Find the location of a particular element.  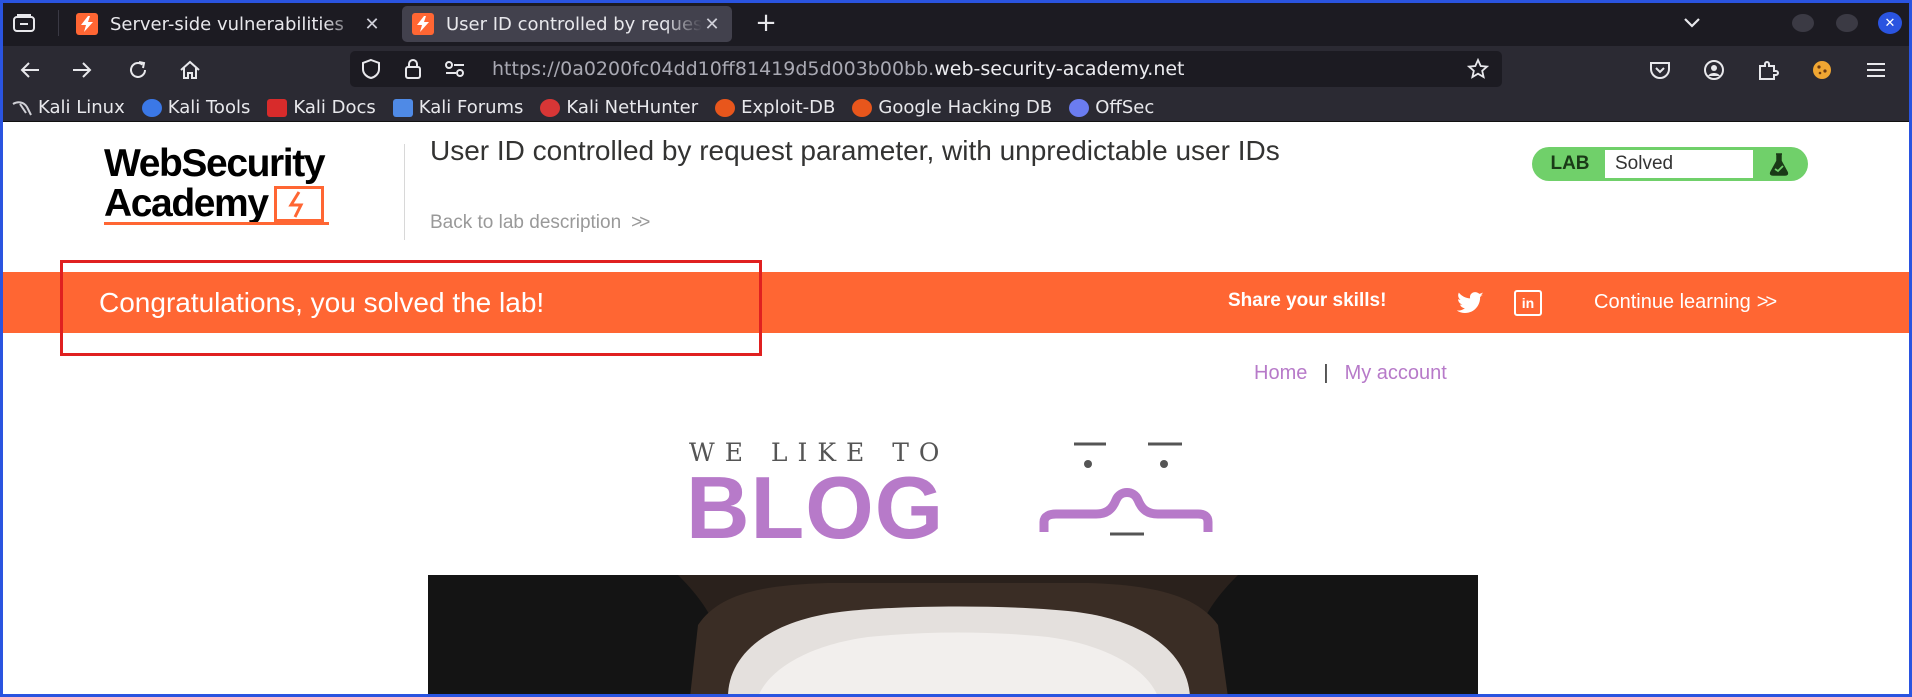

kali-tools-icon is located at coordinates (151, 107).